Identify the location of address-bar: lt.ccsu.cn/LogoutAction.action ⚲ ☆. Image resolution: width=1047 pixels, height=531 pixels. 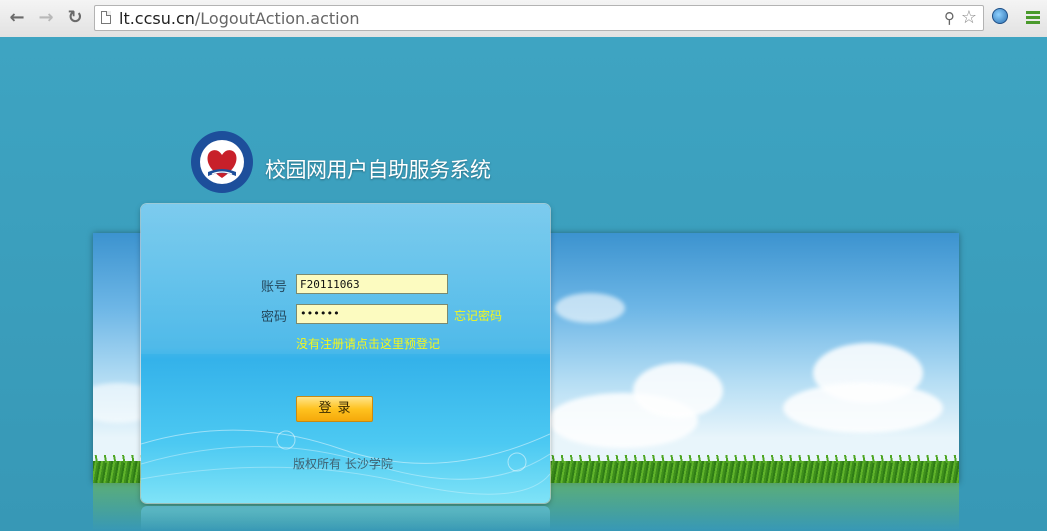
(539, 18).